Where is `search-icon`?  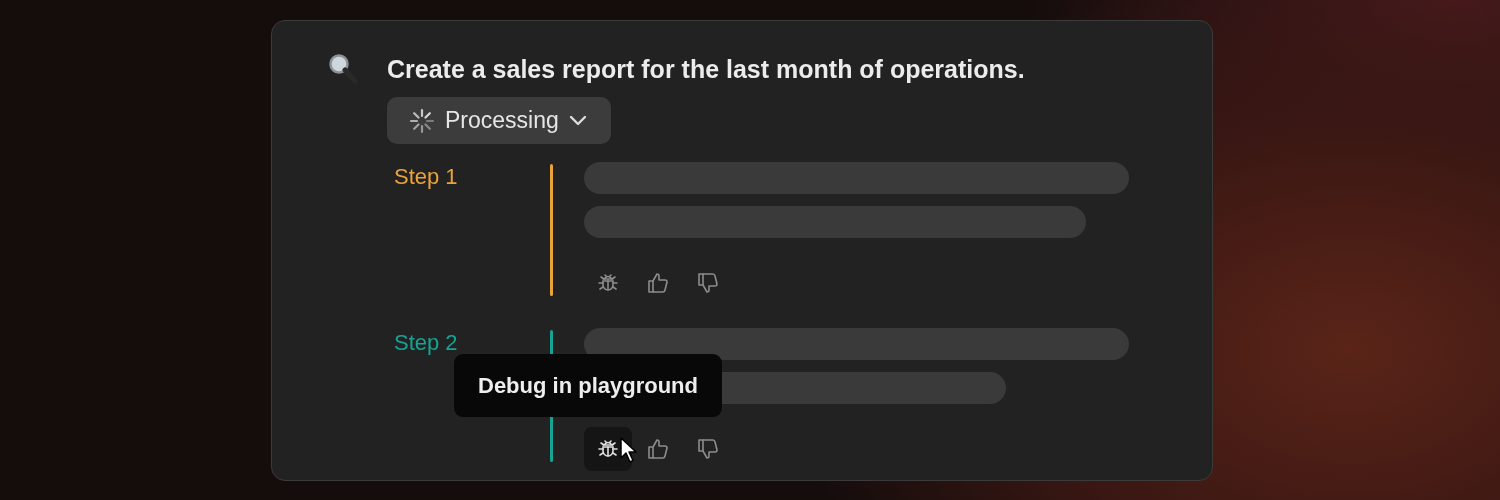 search-icon is located at coordinates (343, 69).